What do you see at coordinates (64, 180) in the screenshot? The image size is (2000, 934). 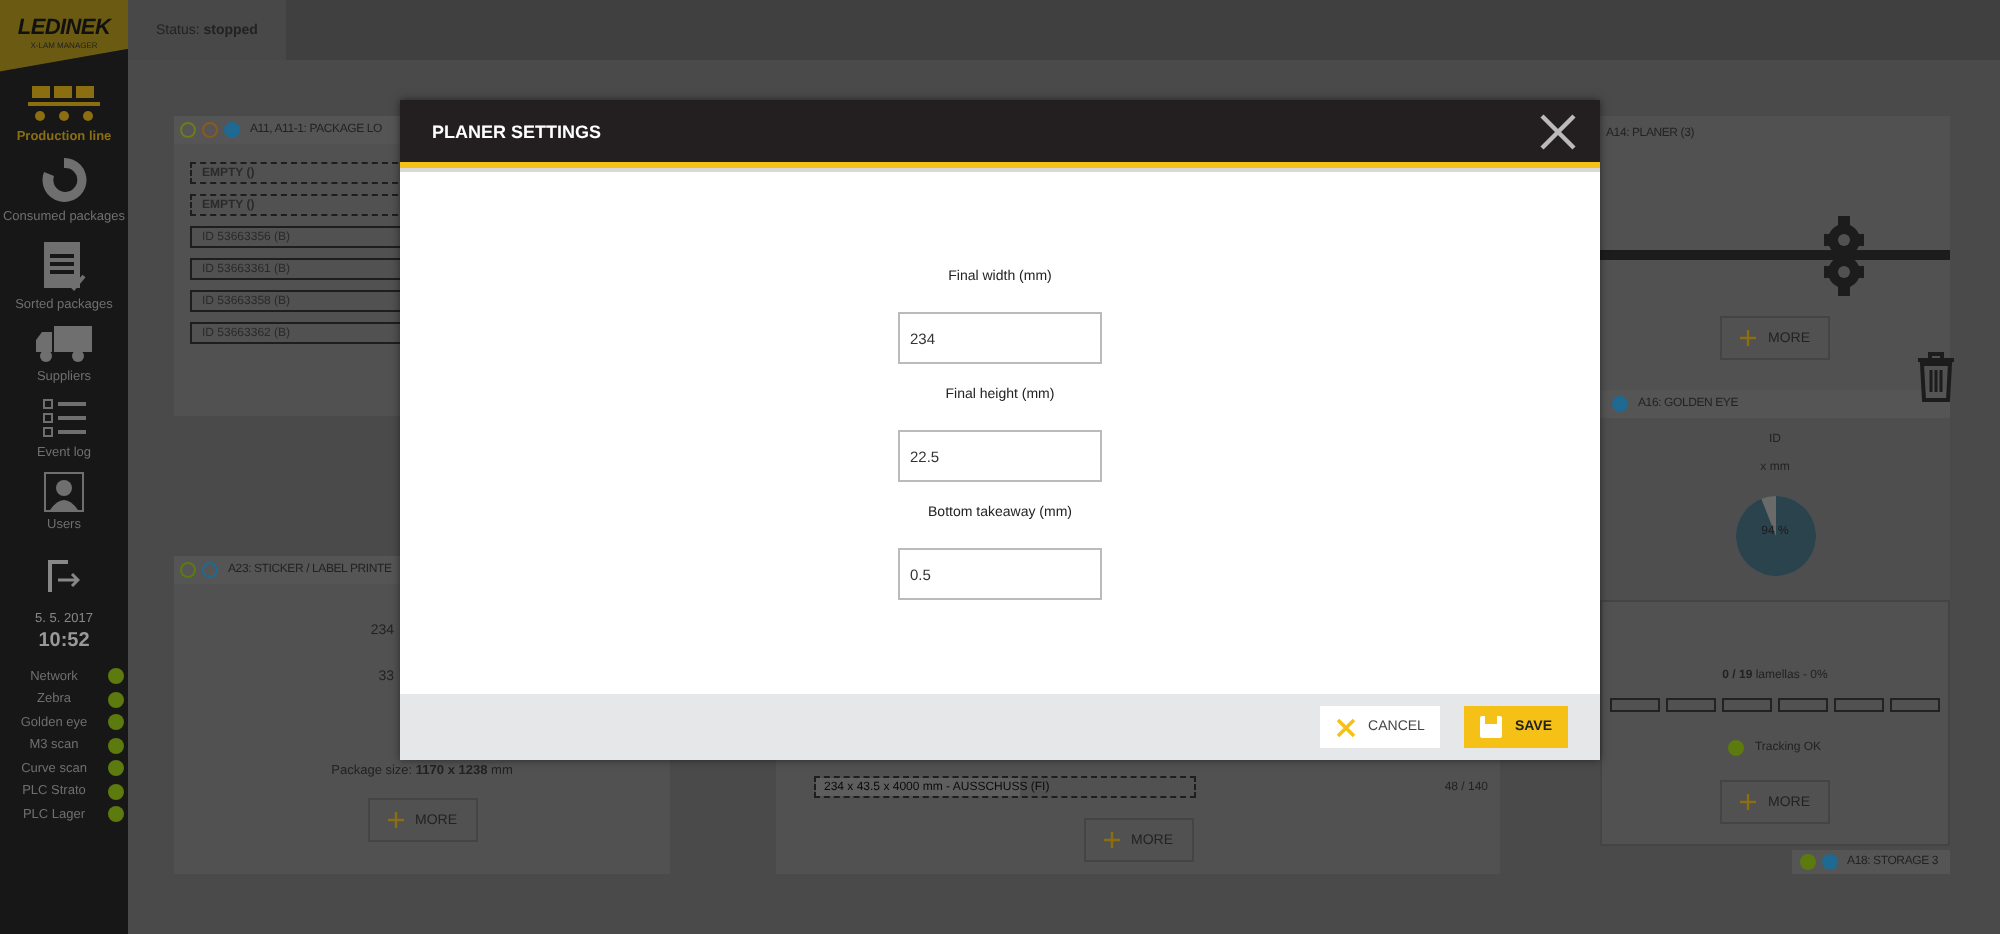 I see `donut-chart-icon` at bounding box center [64, 180].